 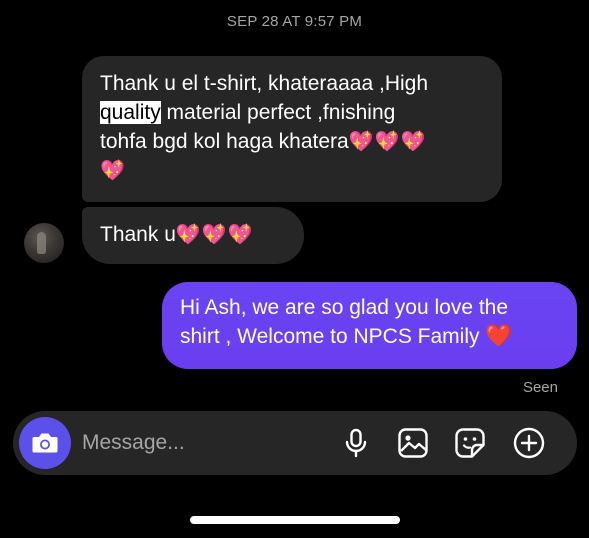 I want to click on add-attachment-button, so click(x=529, y=443).